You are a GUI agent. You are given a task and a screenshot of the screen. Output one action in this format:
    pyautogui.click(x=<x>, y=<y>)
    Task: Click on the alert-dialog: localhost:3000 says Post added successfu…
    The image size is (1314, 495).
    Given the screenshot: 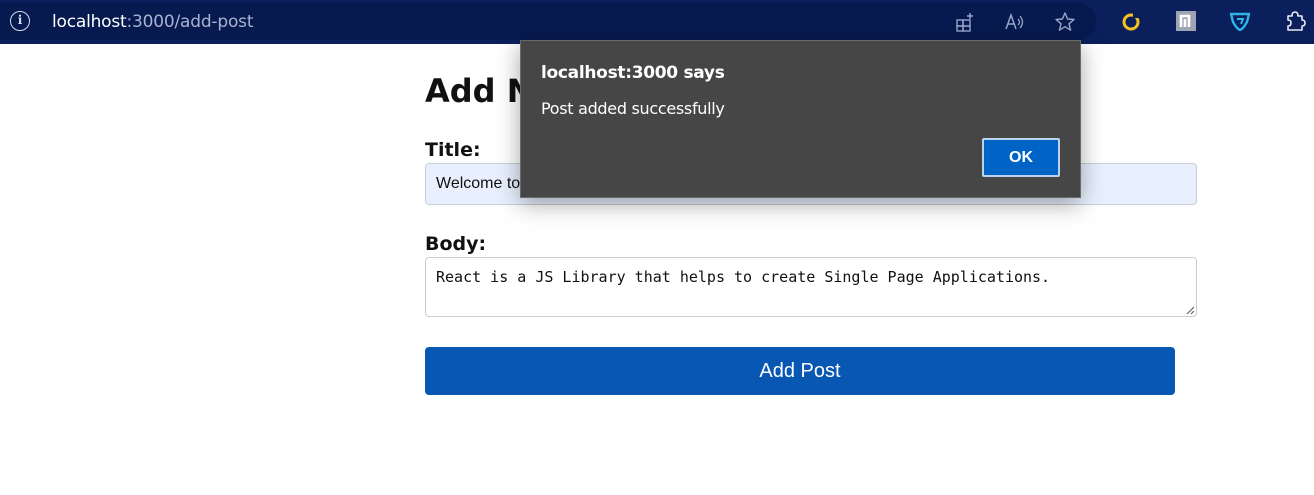 What is the action you would take?
    pyautogui.click(x=800, y=119)
    